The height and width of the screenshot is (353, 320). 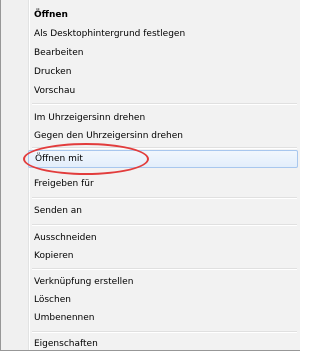 I want to click on menu-item-drucken: Drucken, so click(x=163, y=72).